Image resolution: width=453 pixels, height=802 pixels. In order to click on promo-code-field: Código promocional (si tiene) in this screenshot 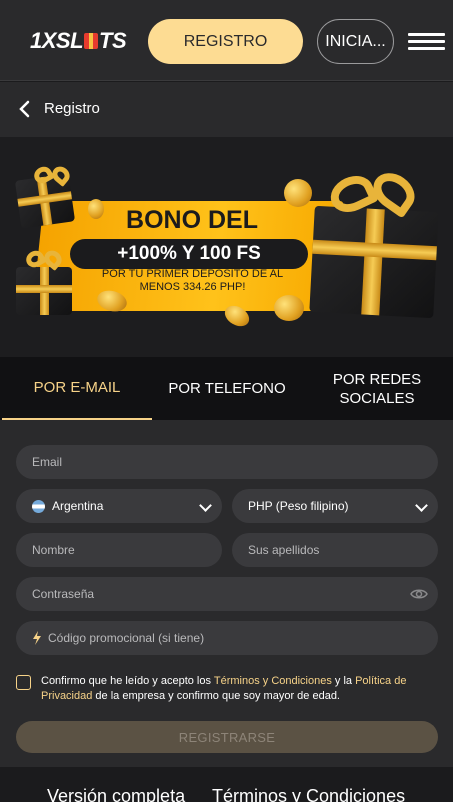, I will do `click(227, 638)`.